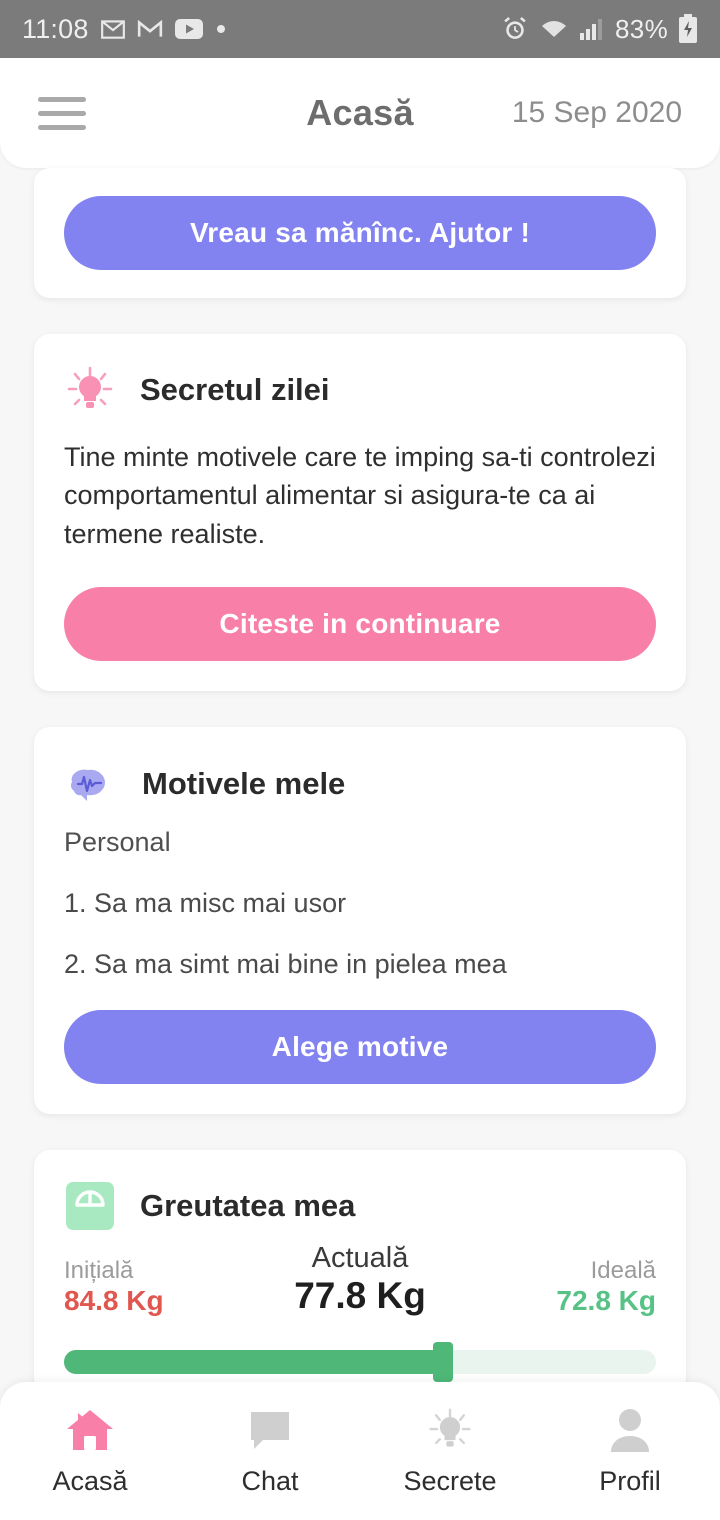  Describe the element at coordinates (630, 1481) in the screenshot. I see `nav-label-profile: Profil` at that location.